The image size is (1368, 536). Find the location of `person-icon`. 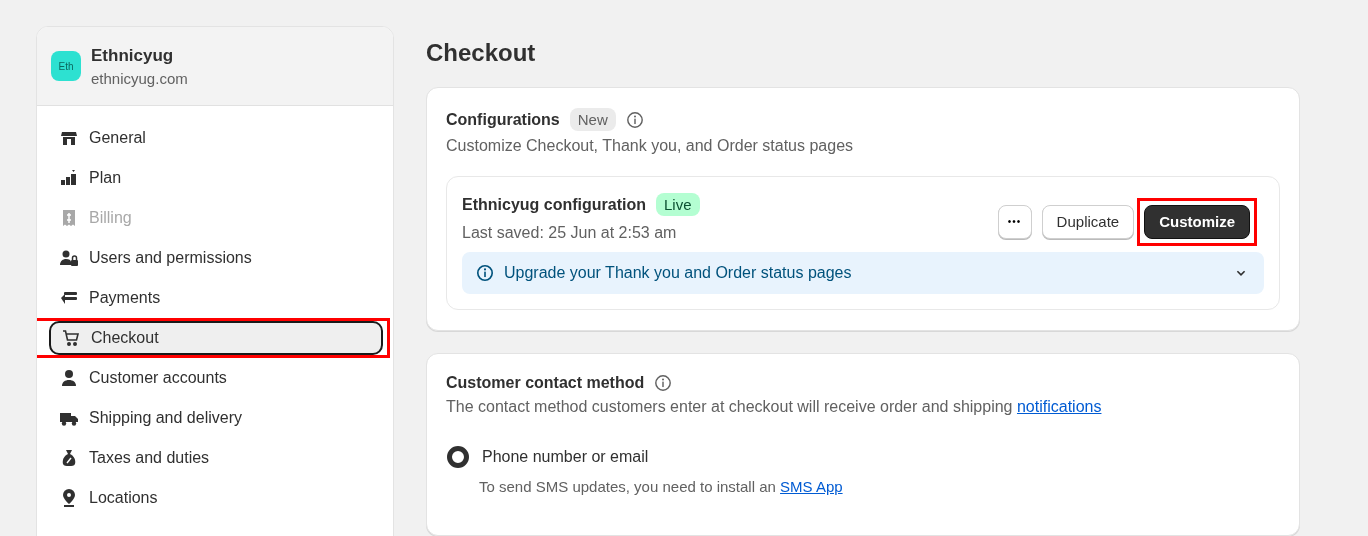

person-icon is located at coordinates (69, 378).